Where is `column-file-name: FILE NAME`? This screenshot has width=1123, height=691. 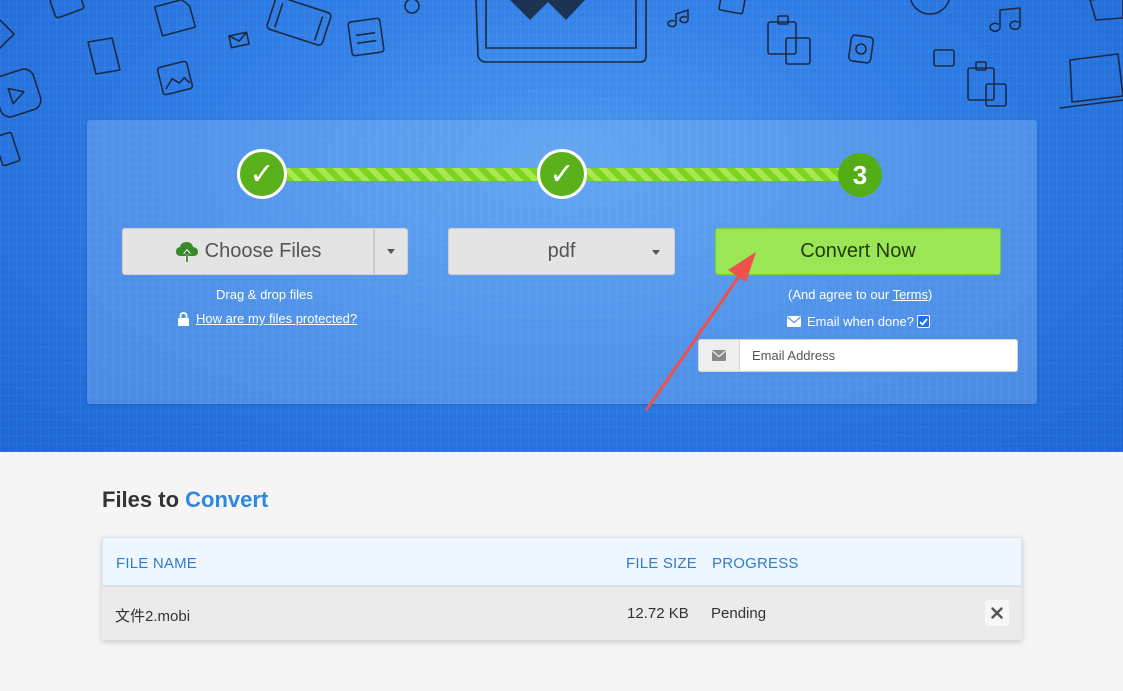 column-file-name: FILE NAME is located at coordinates (156, 563).